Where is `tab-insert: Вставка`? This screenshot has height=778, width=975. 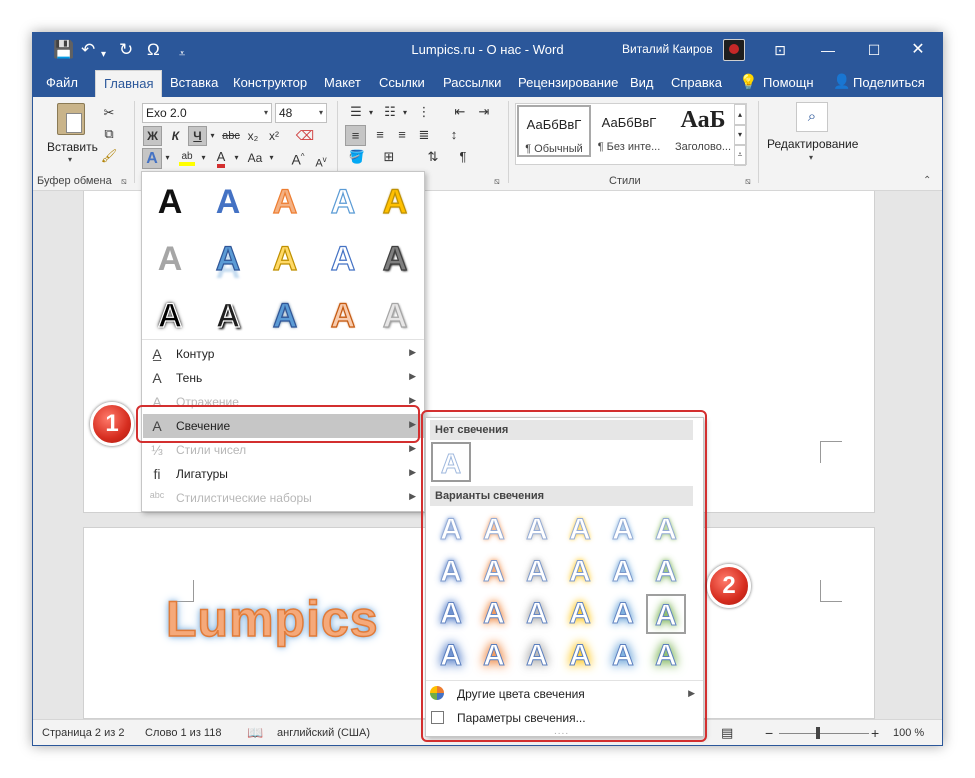 tab-insert: Вставка is located at coordinates (194, 82).